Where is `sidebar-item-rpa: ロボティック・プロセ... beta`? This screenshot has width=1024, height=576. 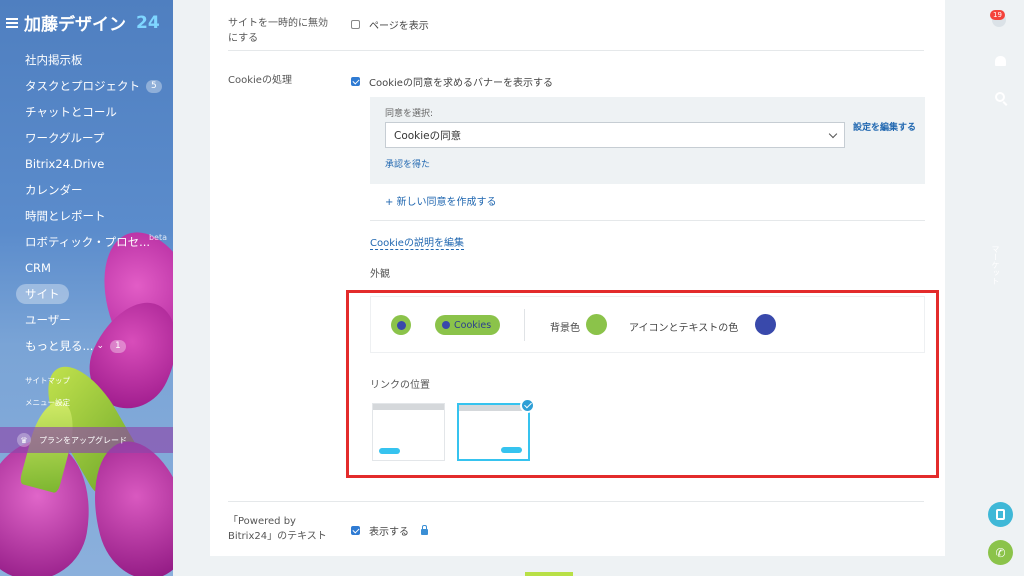
sidebar-item-rpa: ロボティック・プロセ... beta is located at coordinates (86, 242).